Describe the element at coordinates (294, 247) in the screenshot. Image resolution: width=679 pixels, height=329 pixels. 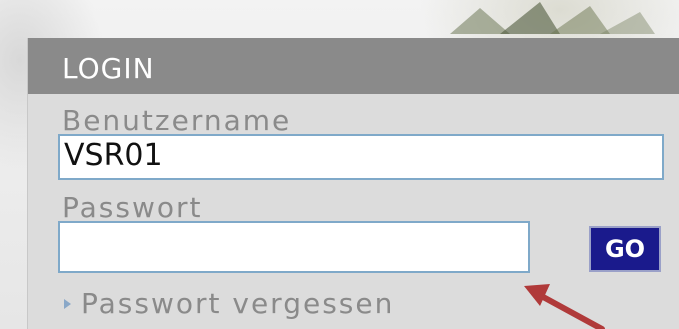
I see `password-input` at that location.